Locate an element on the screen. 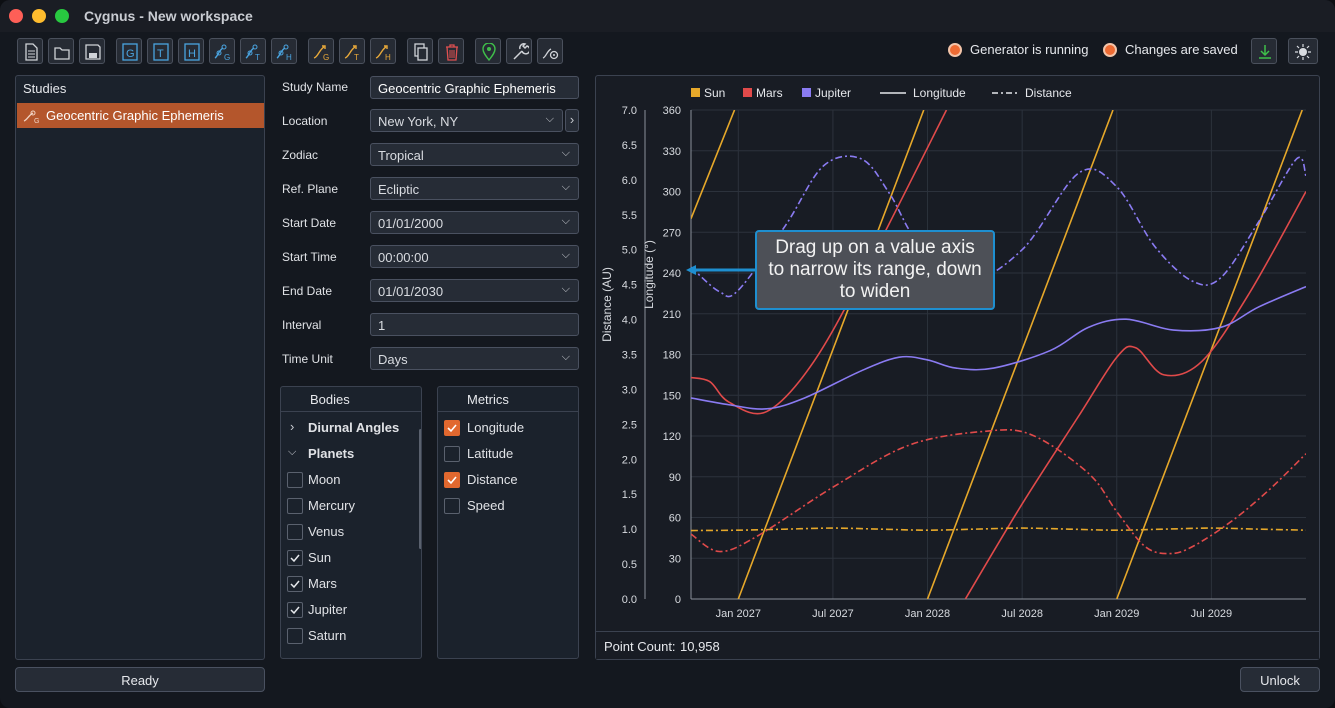  mars-distance-series is located at coordinates (998, 492).